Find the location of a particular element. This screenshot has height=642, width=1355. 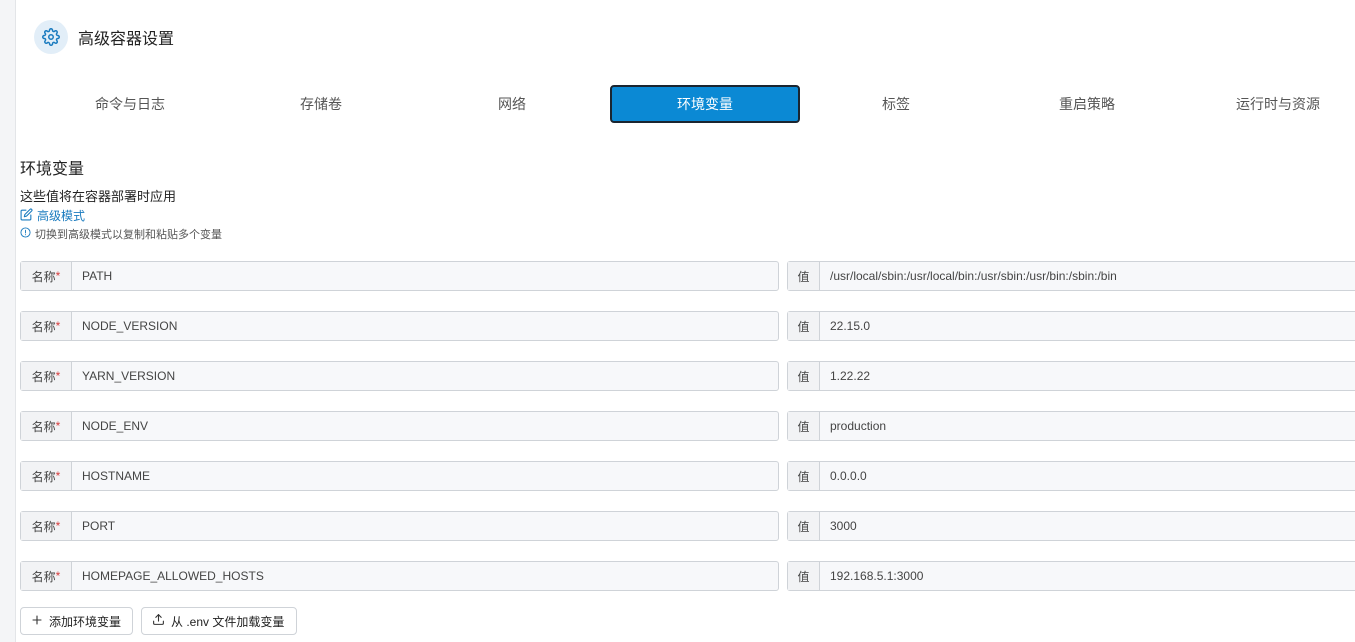

section-title: 环境变量 is located at coordinates (52, 169).